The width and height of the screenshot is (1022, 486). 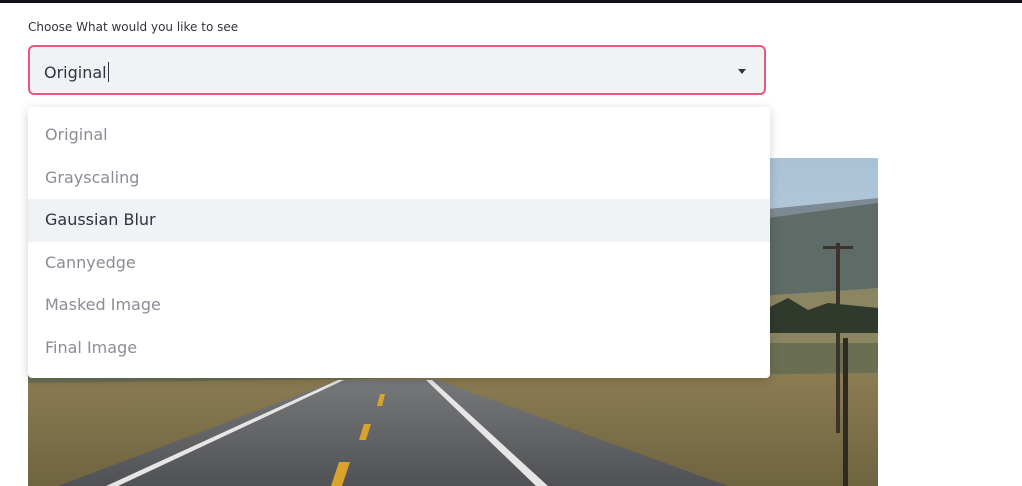 I want to click on select-current-value: Original, so click(x=76, y=72).